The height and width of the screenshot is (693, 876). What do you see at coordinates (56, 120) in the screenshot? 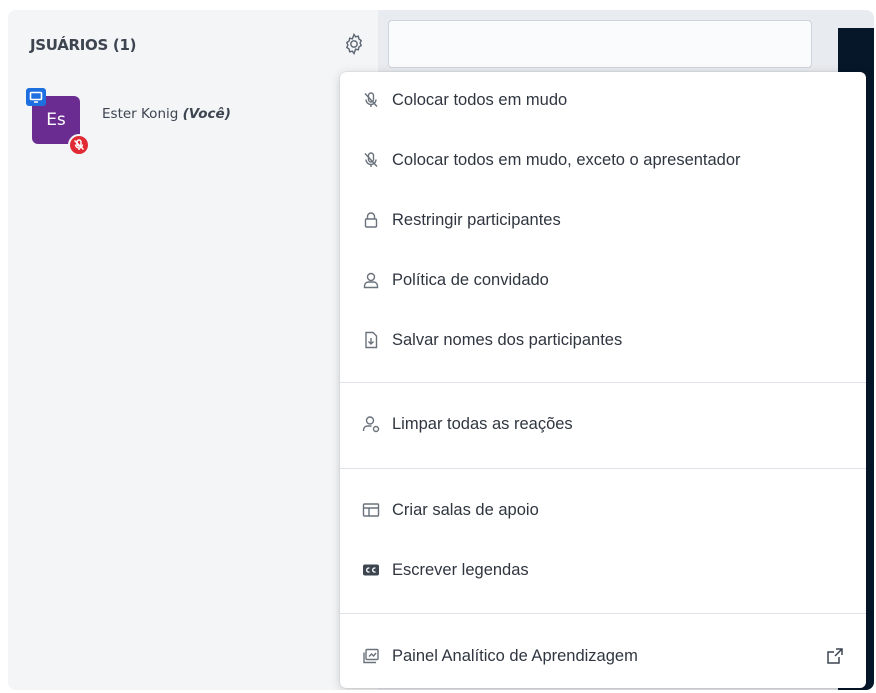
I see `avatar-initials: Es` at bounding box center [56, 120].